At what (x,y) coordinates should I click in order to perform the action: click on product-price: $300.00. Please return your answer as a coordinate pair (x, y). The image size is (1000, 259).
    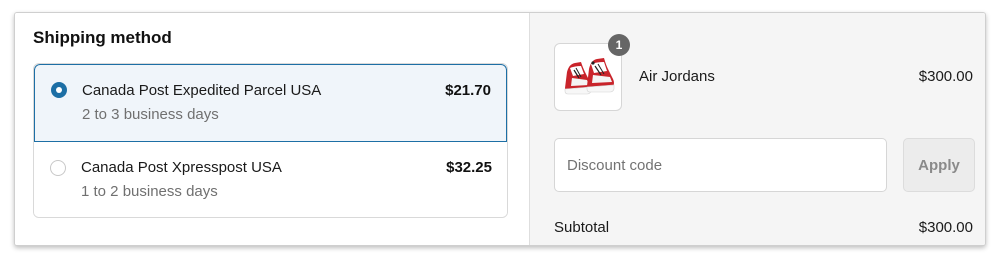
    Looking at the image, I should click on (945, 76).